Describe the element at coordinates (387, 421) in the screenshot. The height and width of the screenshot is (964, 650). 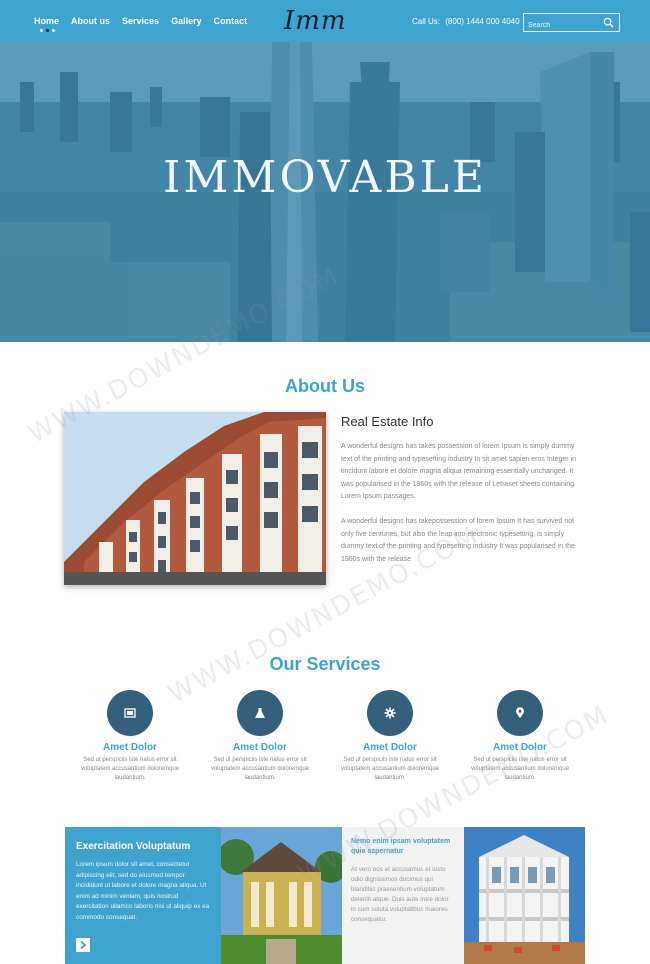
I see `about-heading: Real Estate Info` at that location.